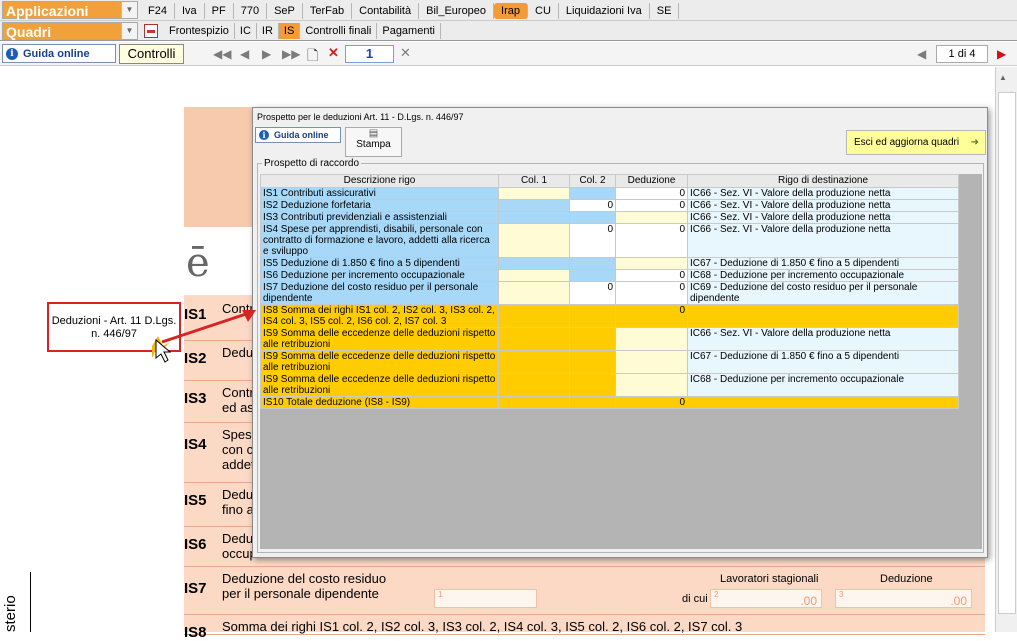 The height and width of the screenshot is (641, 1017). I want to click on subtab-is: IS, so click(289, 31).